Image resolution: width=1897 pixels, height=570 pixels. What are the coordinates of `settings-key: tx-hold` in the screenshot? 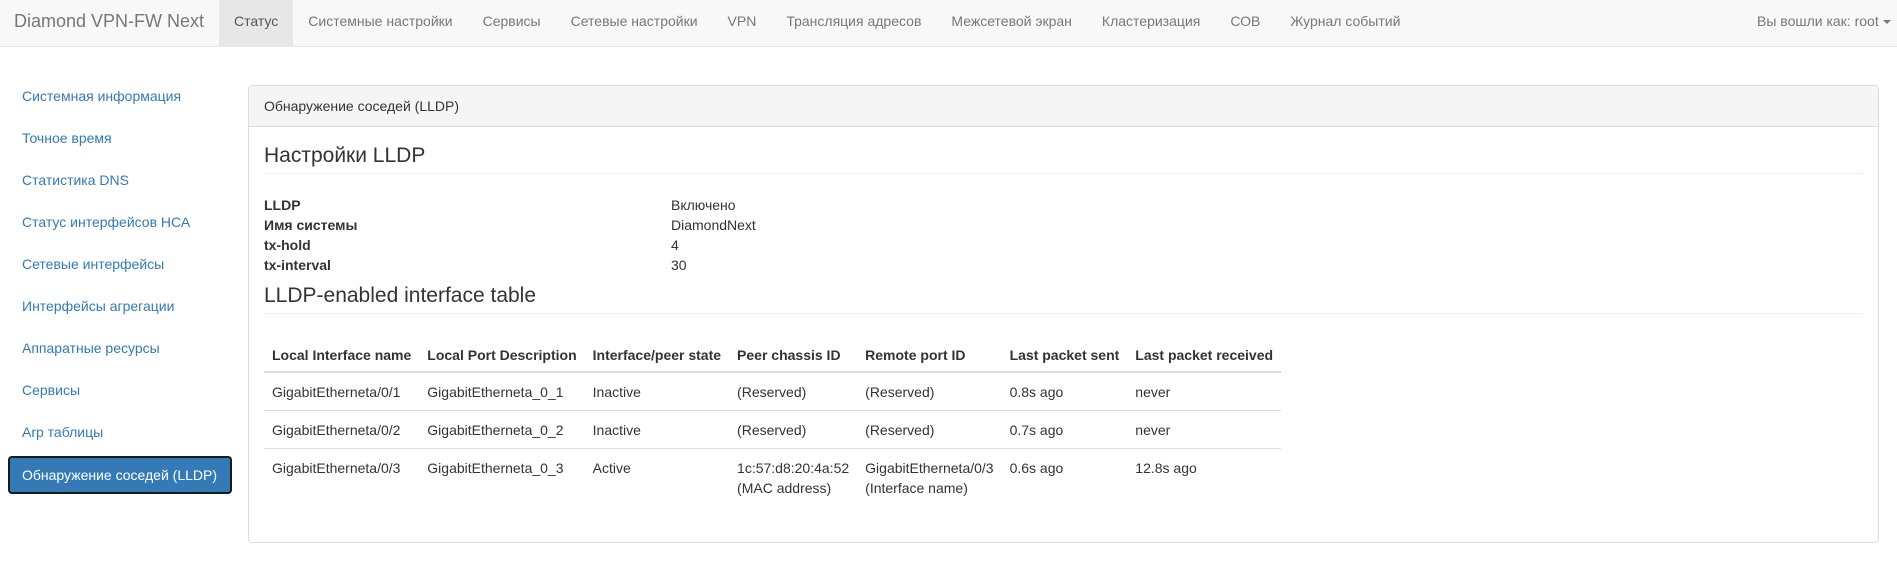 It's located at (287, 245).